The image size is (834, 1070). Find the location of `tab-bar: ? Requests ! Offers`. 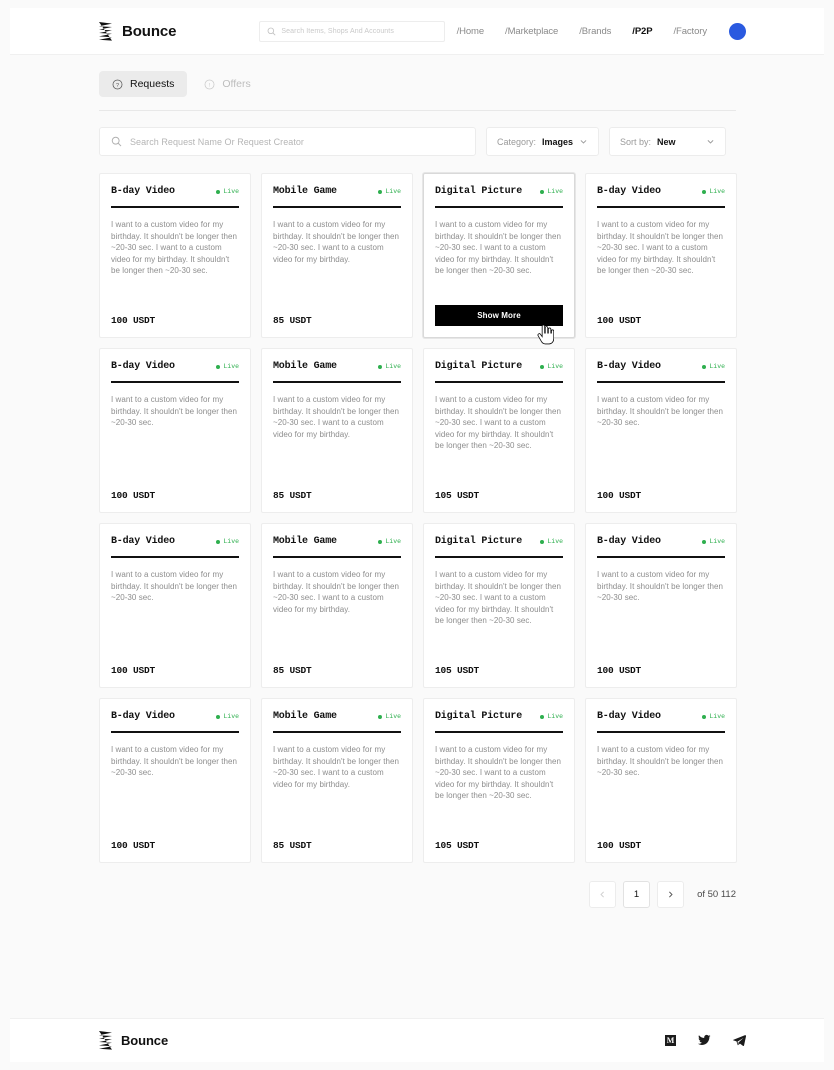

tab-bar: ? Requests ! Offers is located at coordinates (417, 76).